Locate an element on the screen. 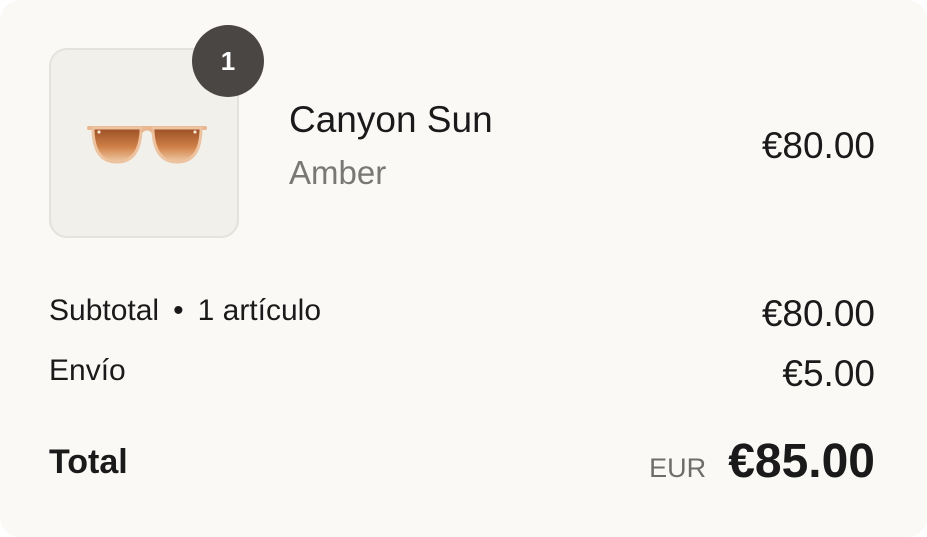 The height and width of the screenshot is (537, 927). subtotal-label: Subtotal is located at coordinates (104, 310).